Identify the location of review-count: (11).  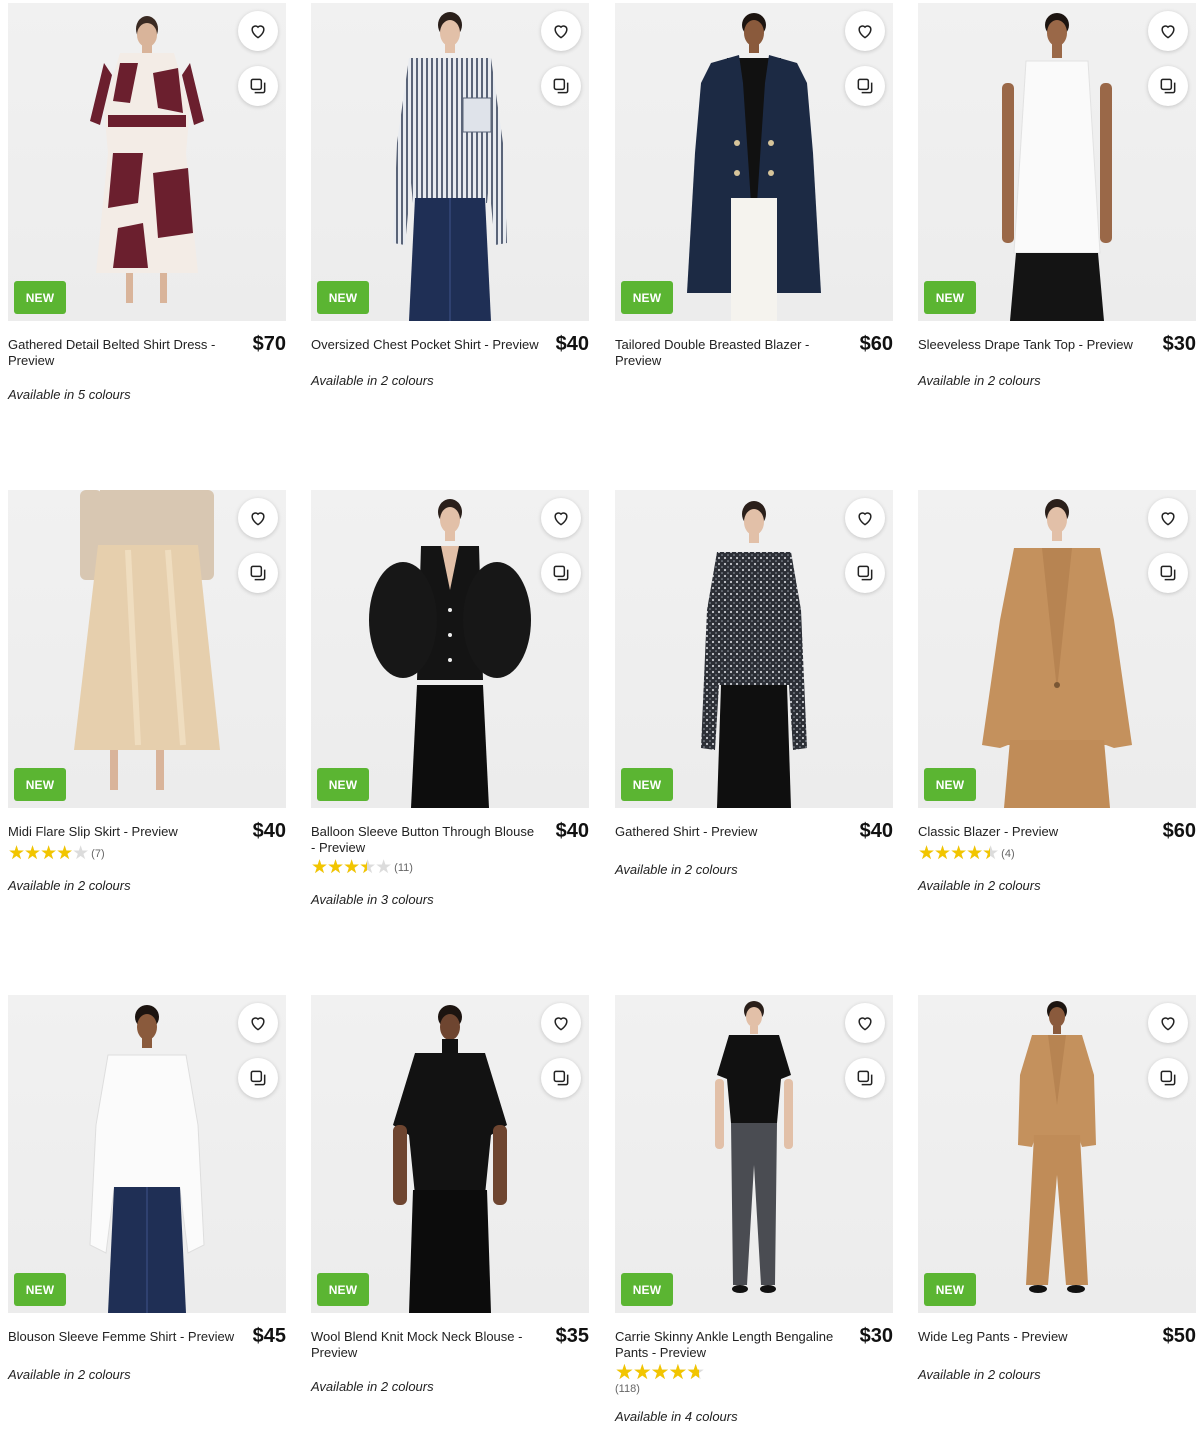
(403, 868).